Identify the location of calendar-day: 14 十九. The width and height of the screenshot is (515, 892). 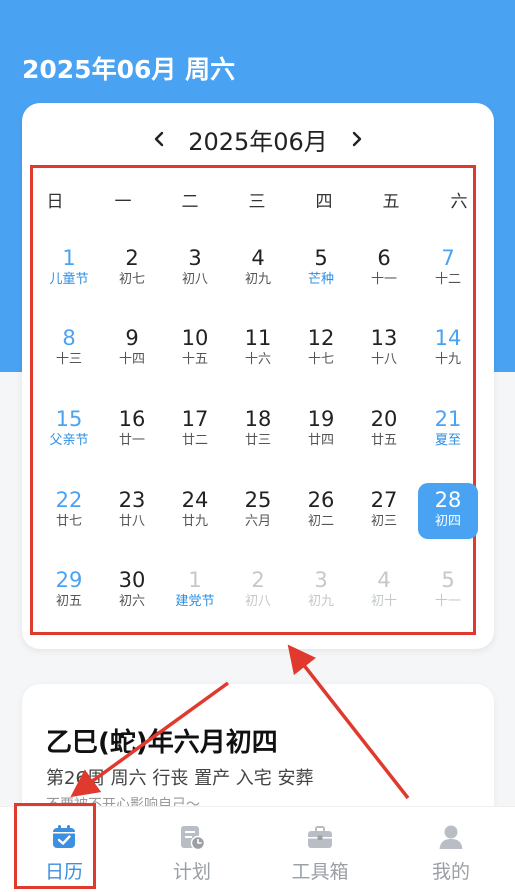
(448, 349).